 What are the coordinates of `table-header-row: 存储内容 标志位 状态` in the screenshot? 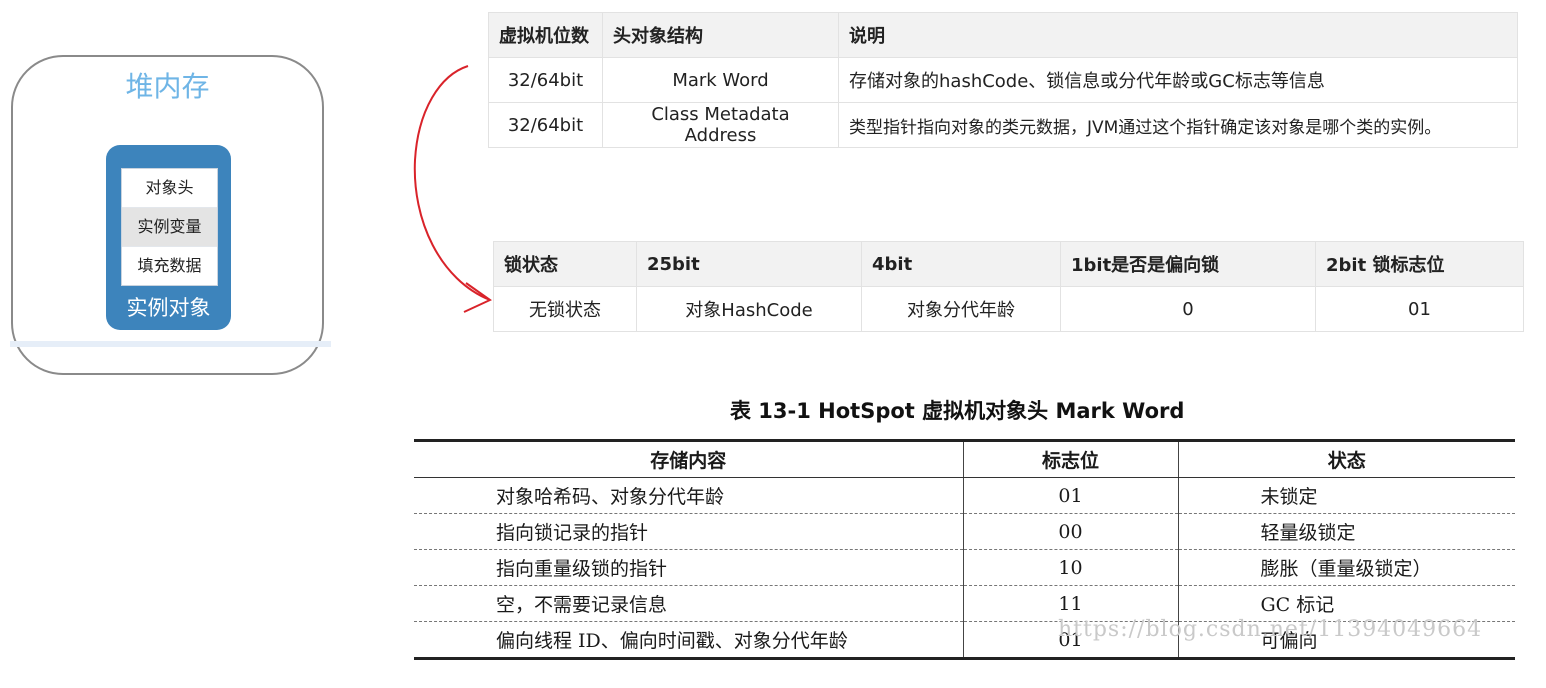 It's located at (964, 459).